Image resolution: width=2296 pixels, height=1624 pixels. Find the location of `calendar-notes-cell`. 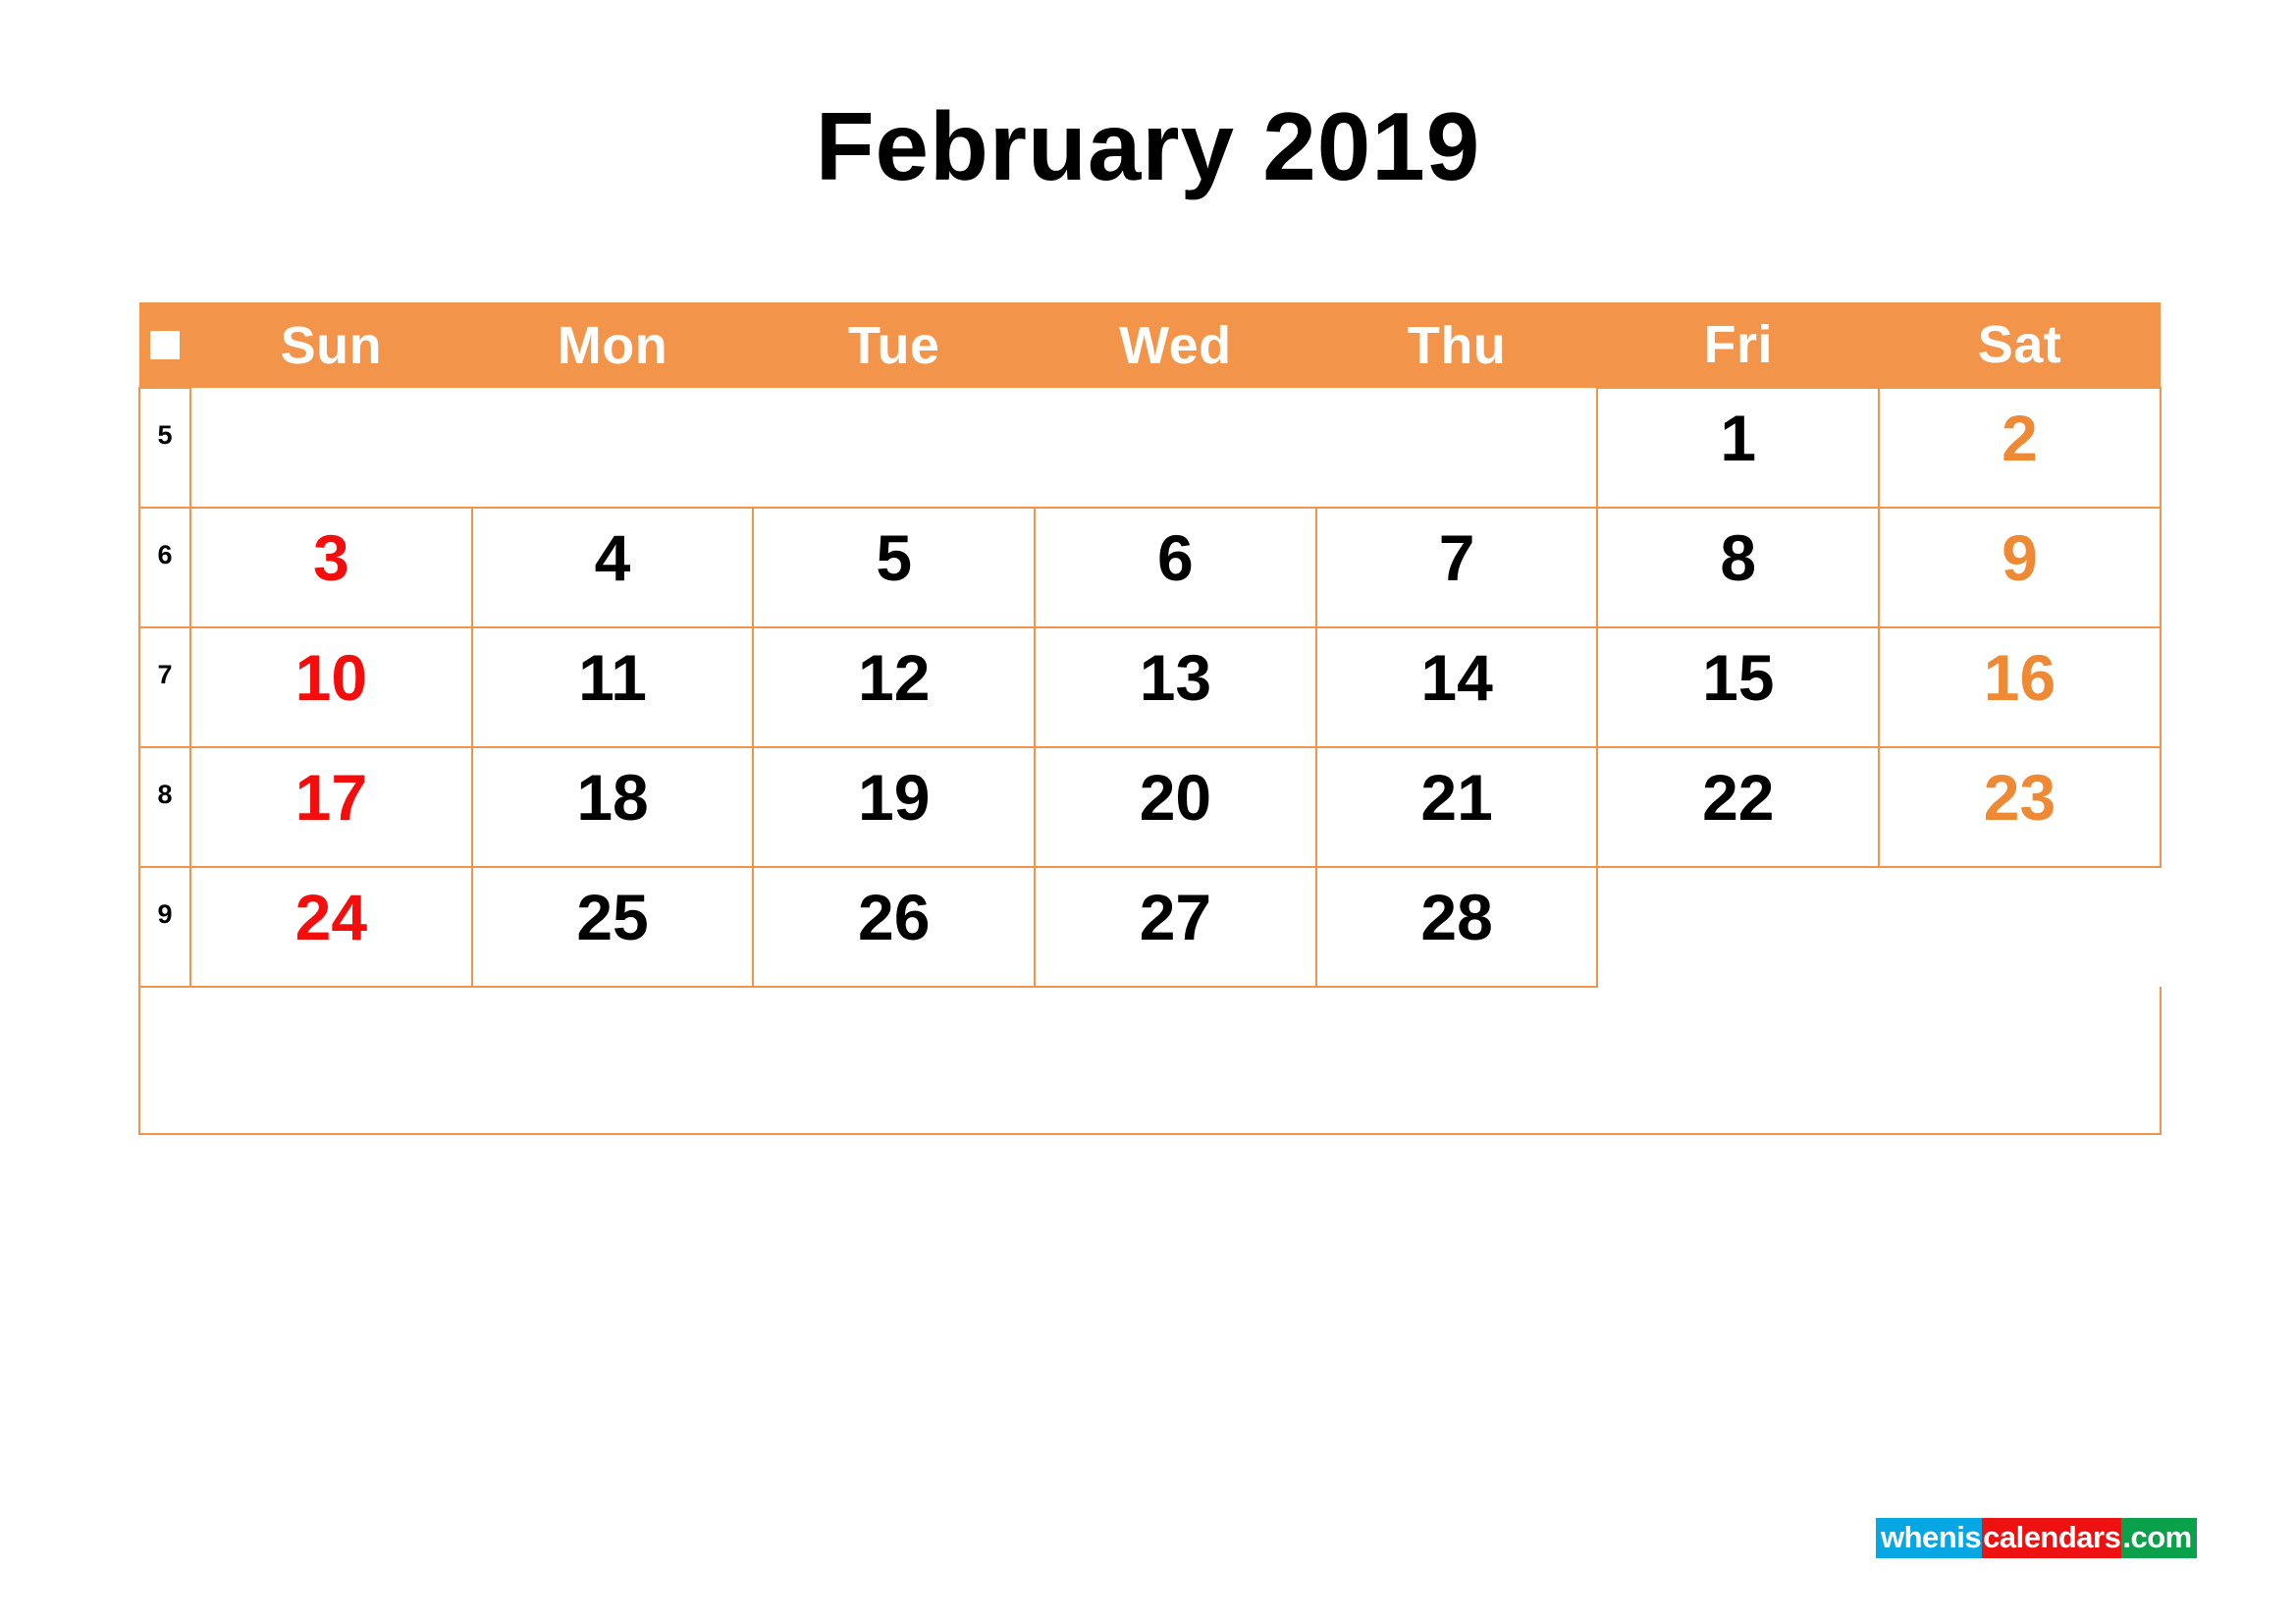

calendar-notes-cell is located at coordinates (1150, 1061).